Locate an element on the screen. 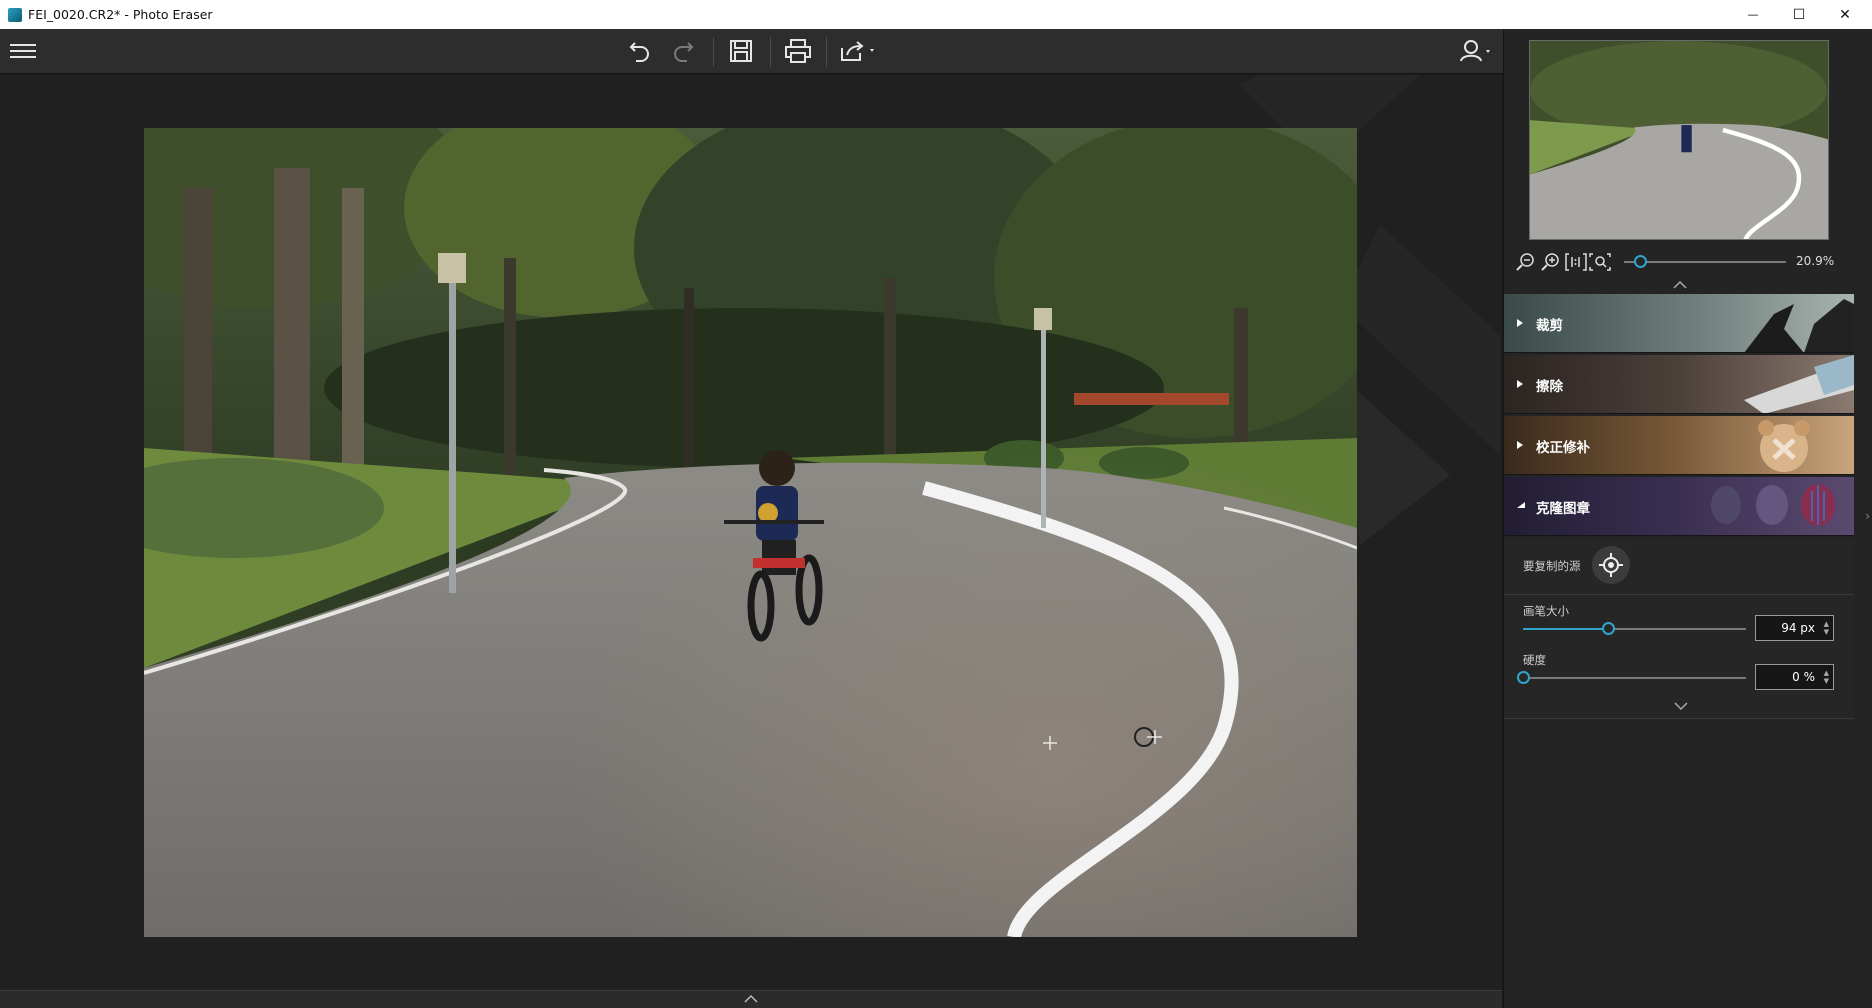 This screenshot has width=1872, height=1008. brush-size-value: 94 px is located at coordinates (1798, 628).